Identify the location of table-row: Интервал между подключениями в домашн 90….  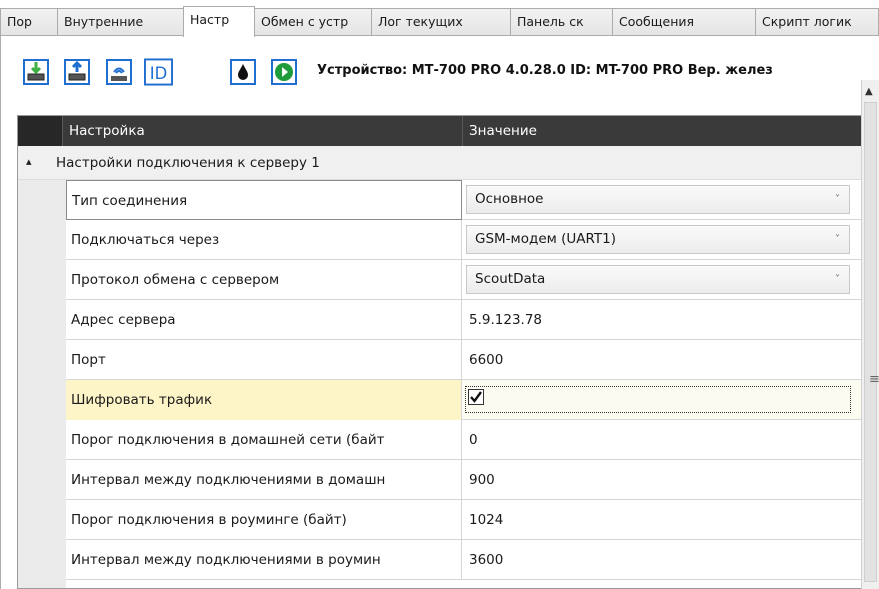
(464, 480).